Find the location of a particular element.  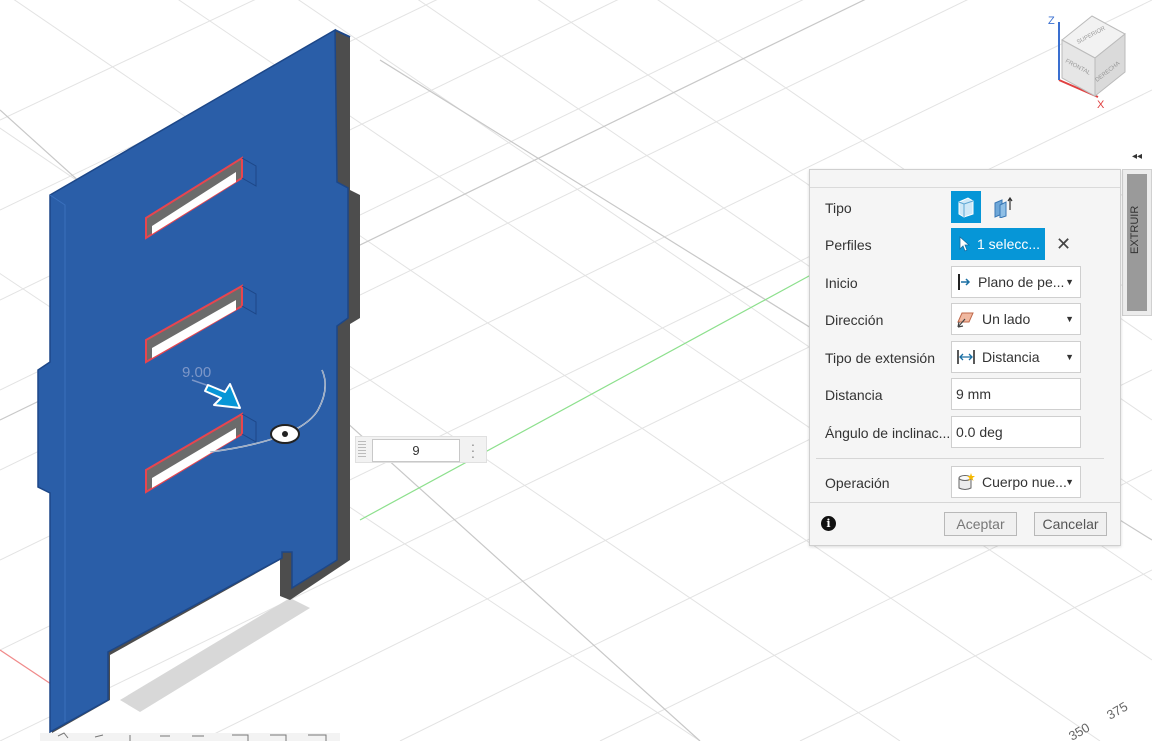

label-tipo: Tipo is located at coordinates (838, 208).